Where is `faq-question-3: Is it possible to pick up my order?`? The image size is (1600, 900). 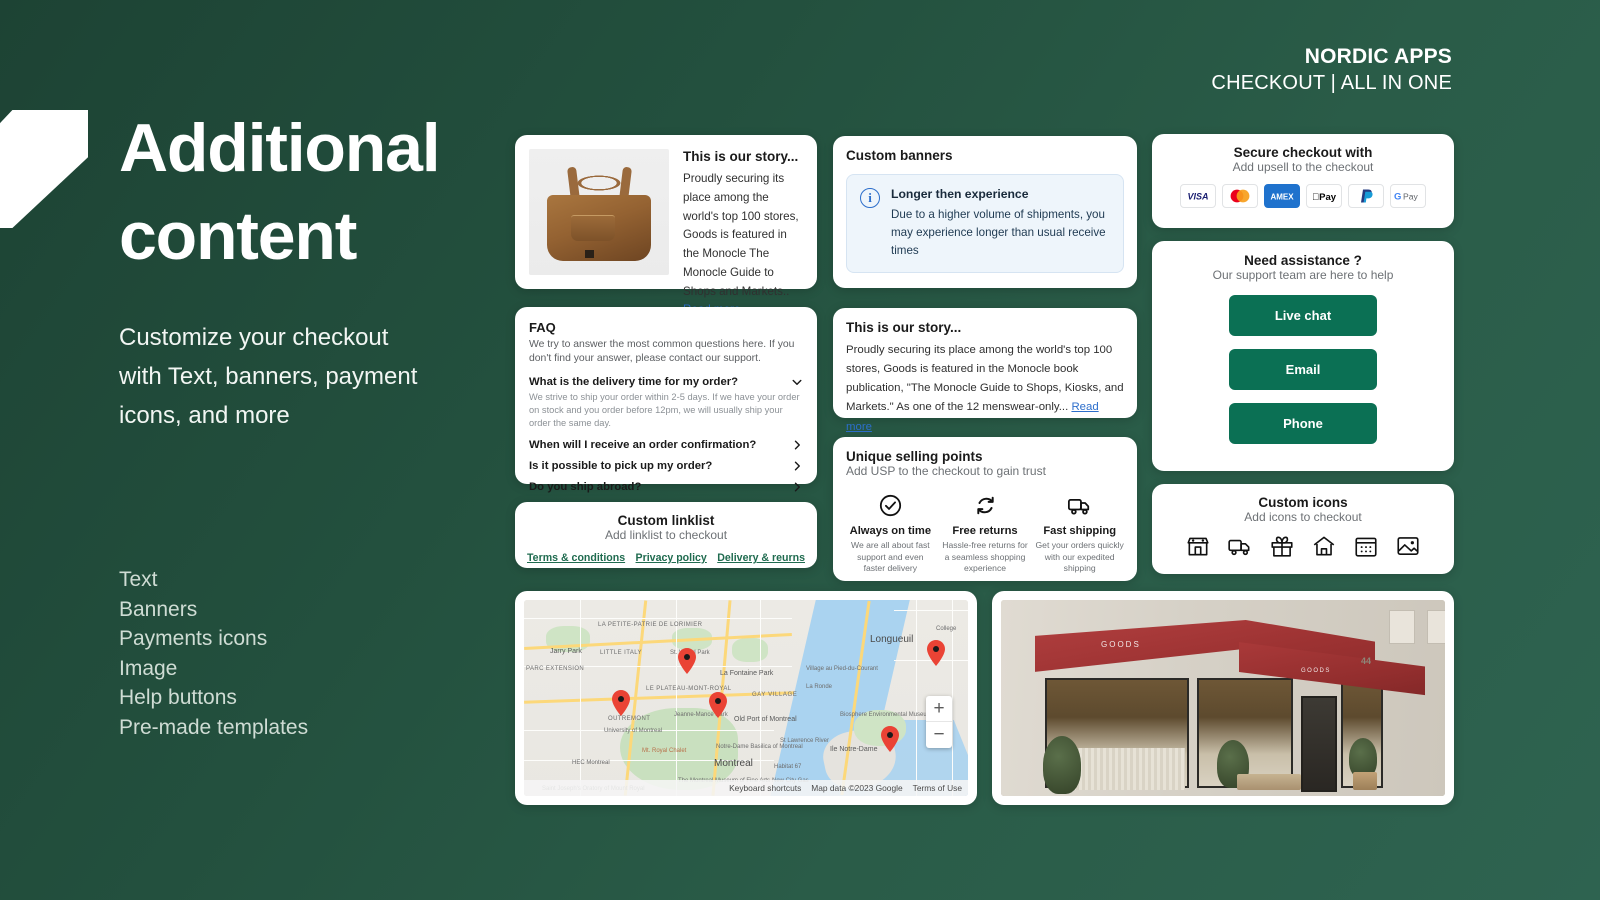
faq-question-3: Is it possible to pick up my order? is located at coordinates (666, 466).